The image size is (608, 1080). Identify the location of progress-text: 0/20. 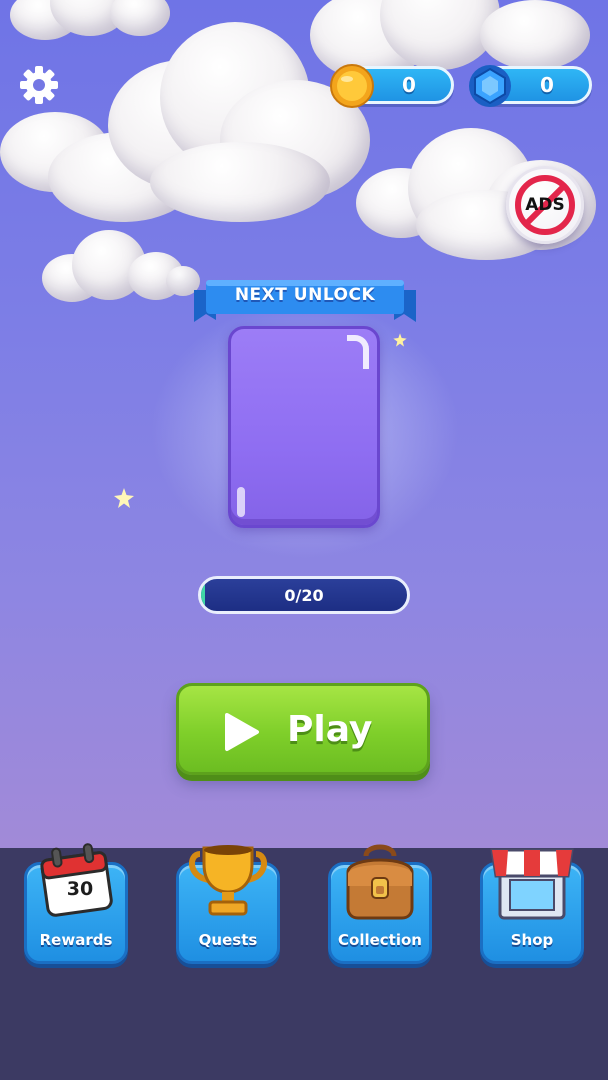
(304, 595).